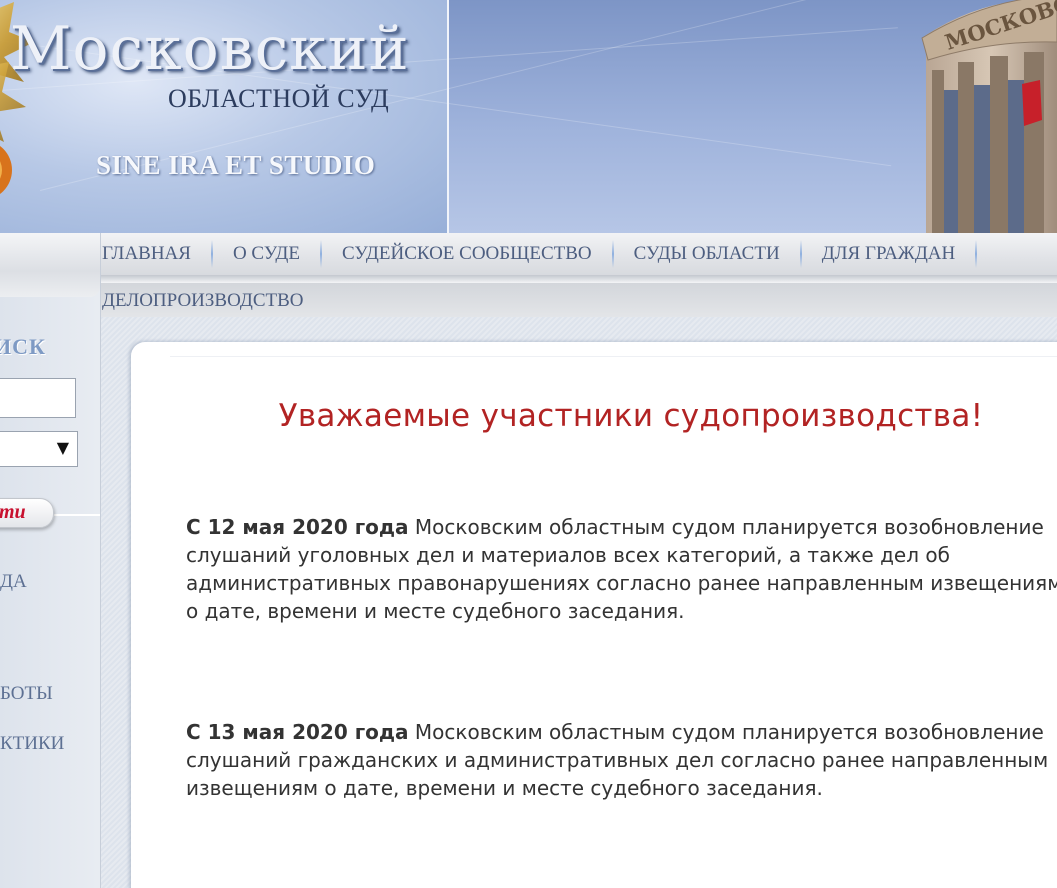  What do you see at coordinates (39, 449) in the screenshot?
I see `search-select: ▼` at bounding box center [39, 449].